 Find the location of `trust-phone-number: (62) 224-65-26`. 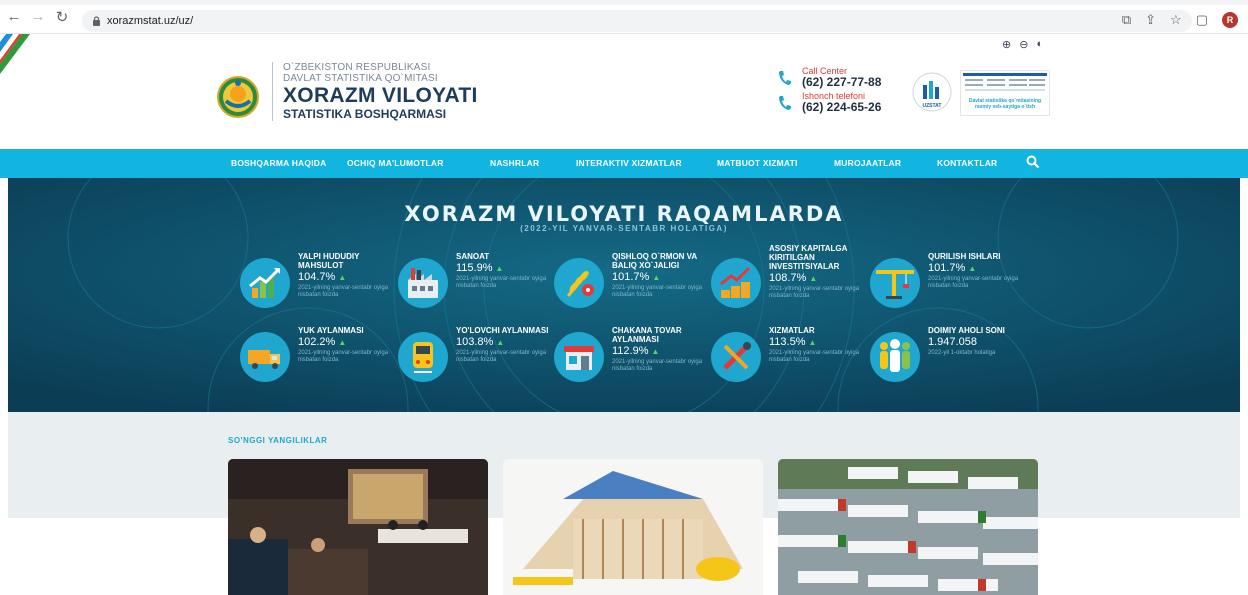

trust-phone-number: (62) 224-65-26 is located at coordinates (841, 107).